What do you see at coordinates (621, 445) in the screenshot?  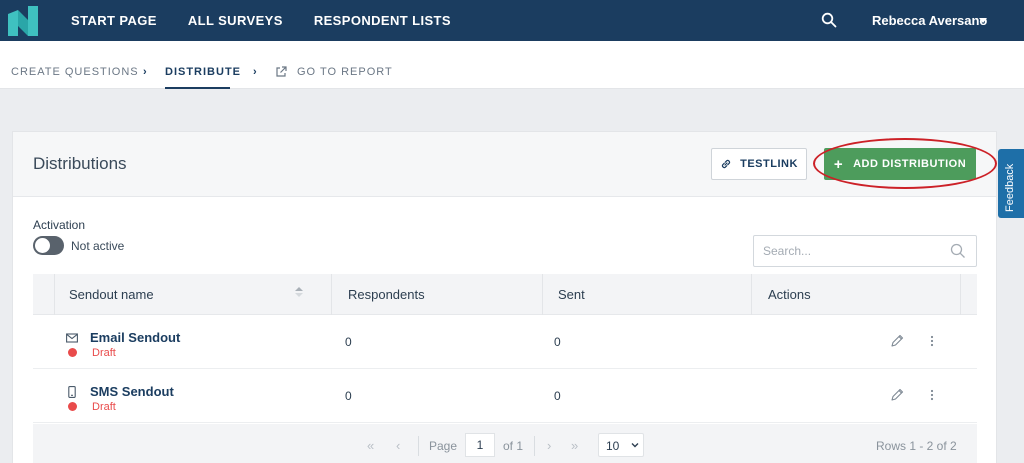 I see `rows-per-page-select: 10` at bounding box center [621, 445].